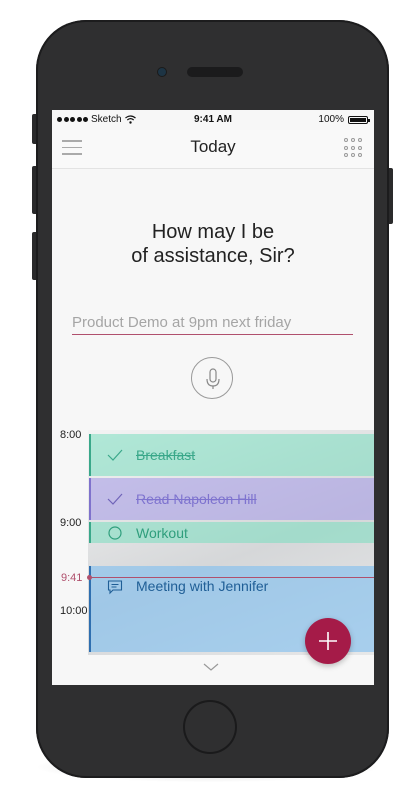  Describe the element at coordinates (359, 119) in the screenshot. I see `battery-icon` at that location.